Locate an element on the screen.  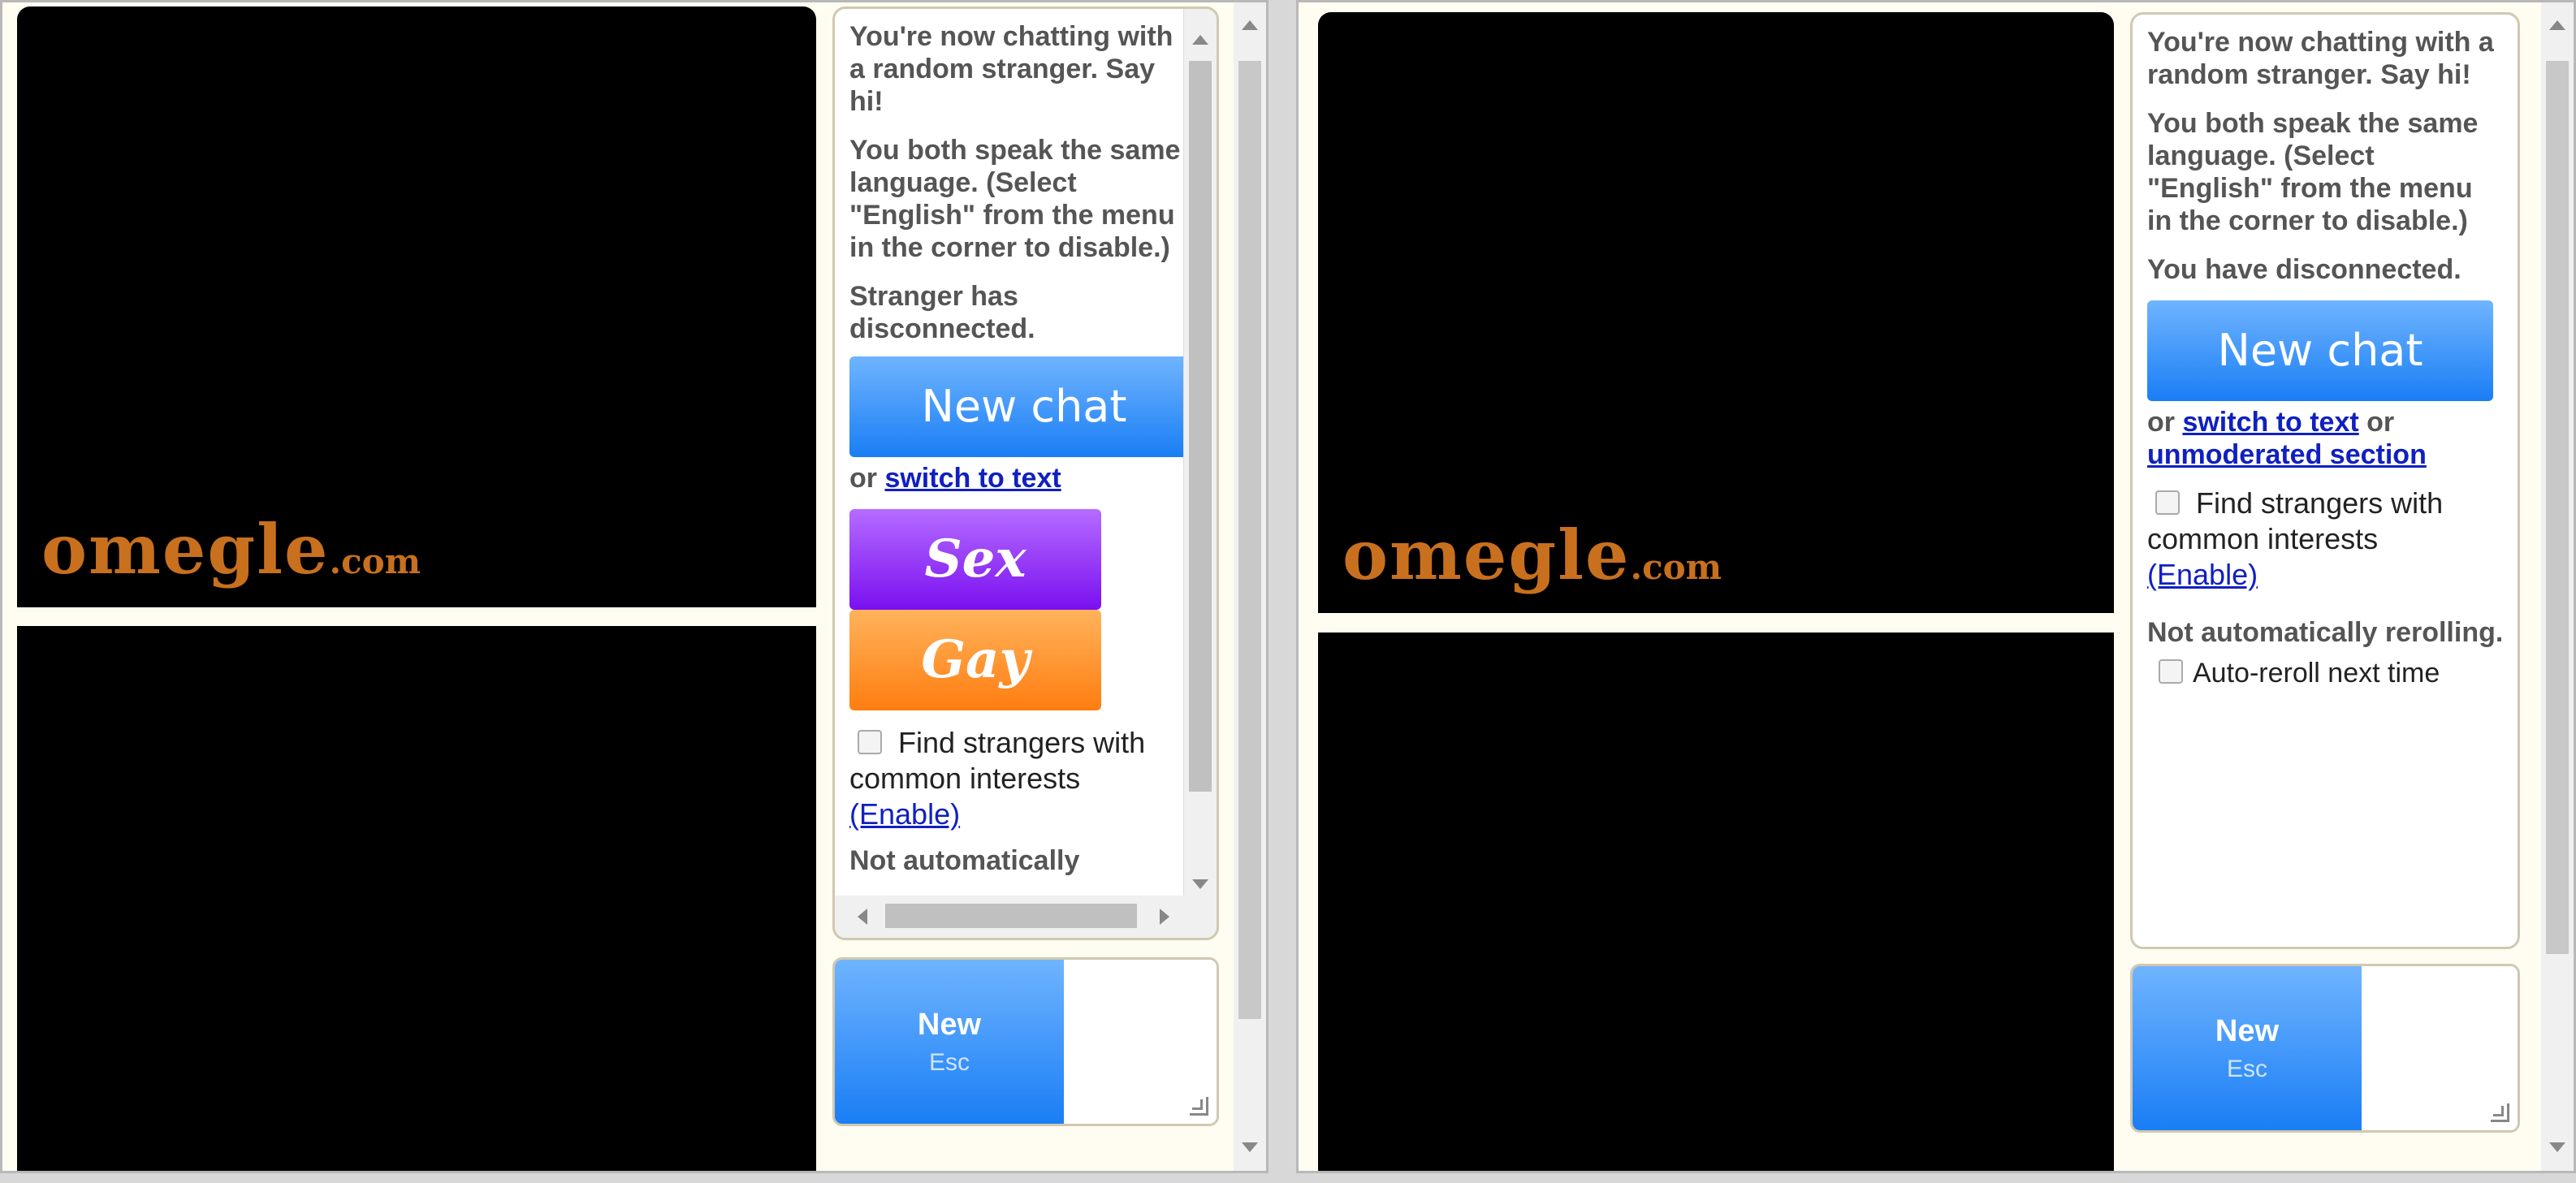
scroll-down-icon is located at coordinates (1200, 884).